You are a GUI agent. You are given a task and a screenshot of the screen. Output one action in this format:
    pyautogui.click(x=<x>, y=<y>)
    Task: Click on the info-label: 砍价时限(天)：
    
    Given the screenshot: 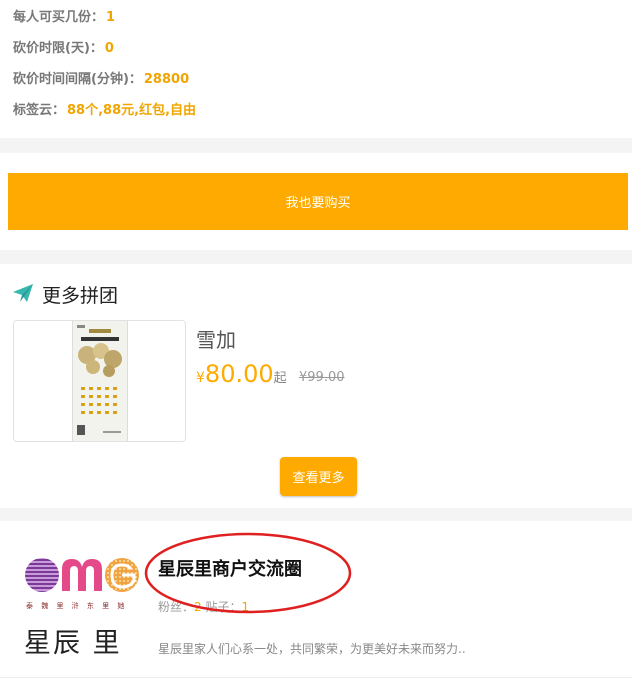 What is the action you would take?
    pyautogui.click(x=58, y=48)
    